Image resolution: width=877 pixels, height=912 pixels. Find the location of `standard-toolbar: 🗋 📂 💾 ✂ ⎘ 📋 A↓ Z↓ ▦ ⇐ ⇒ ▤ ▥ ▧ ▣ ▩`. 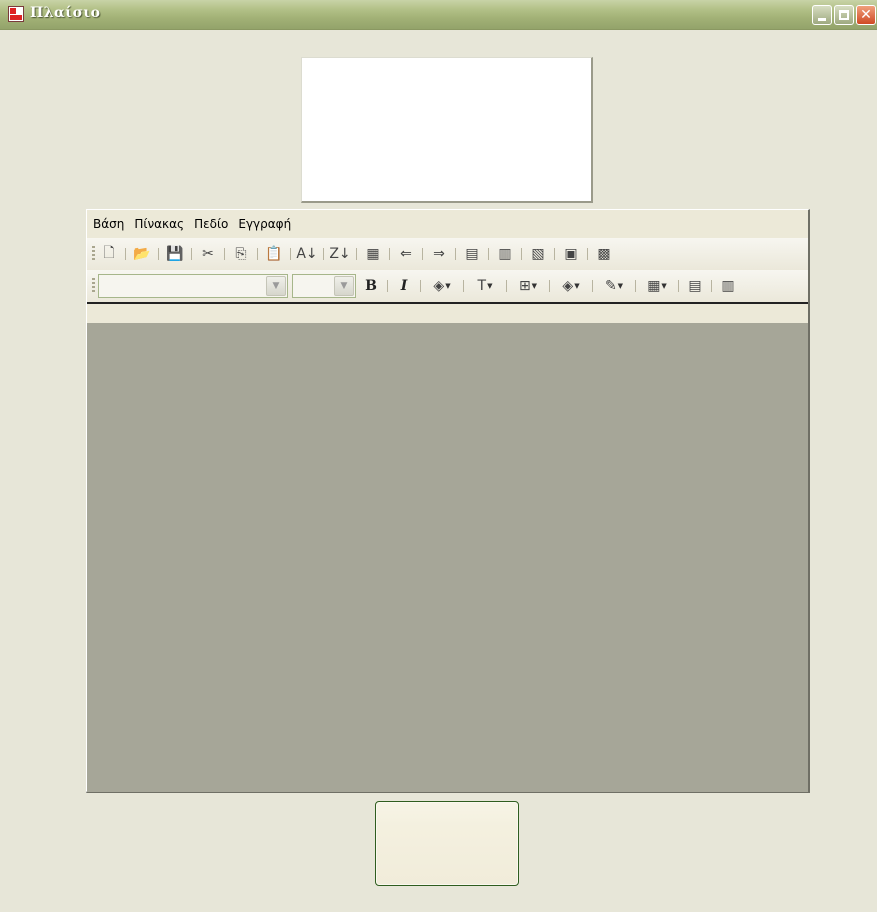

standard-toolbar: 🗋 📂 💾 ✂ ⎘ 📋 A↓ Z↓ ▦ ⇐ ⇒ ▤ ▥ ▧ ▣ ▩ is located at coordinates (447, 254).